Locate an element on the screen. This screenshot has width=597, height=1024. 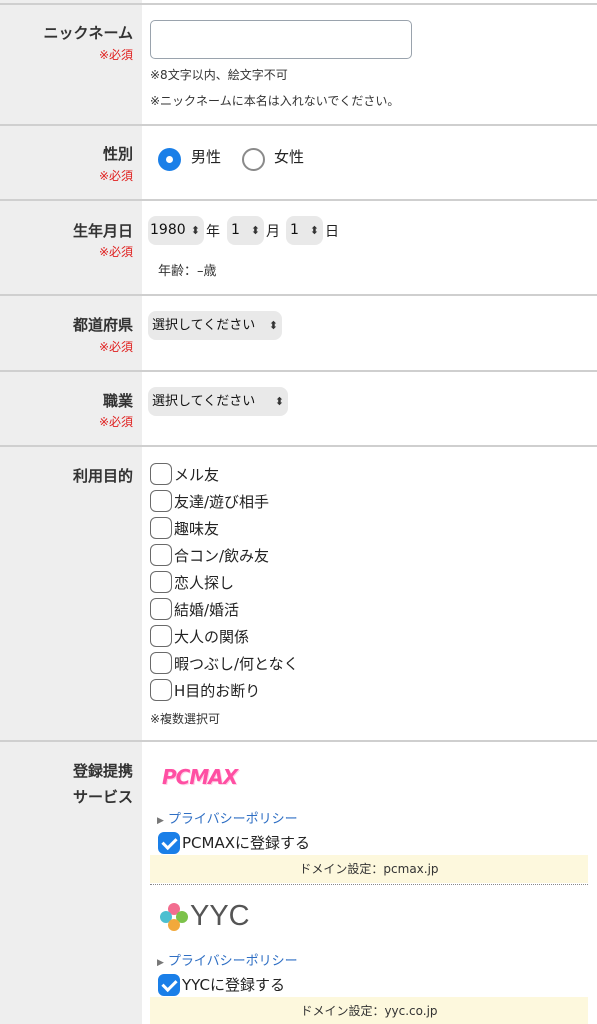
gender-male-label: 男性 is located at coordinates (206, 157).